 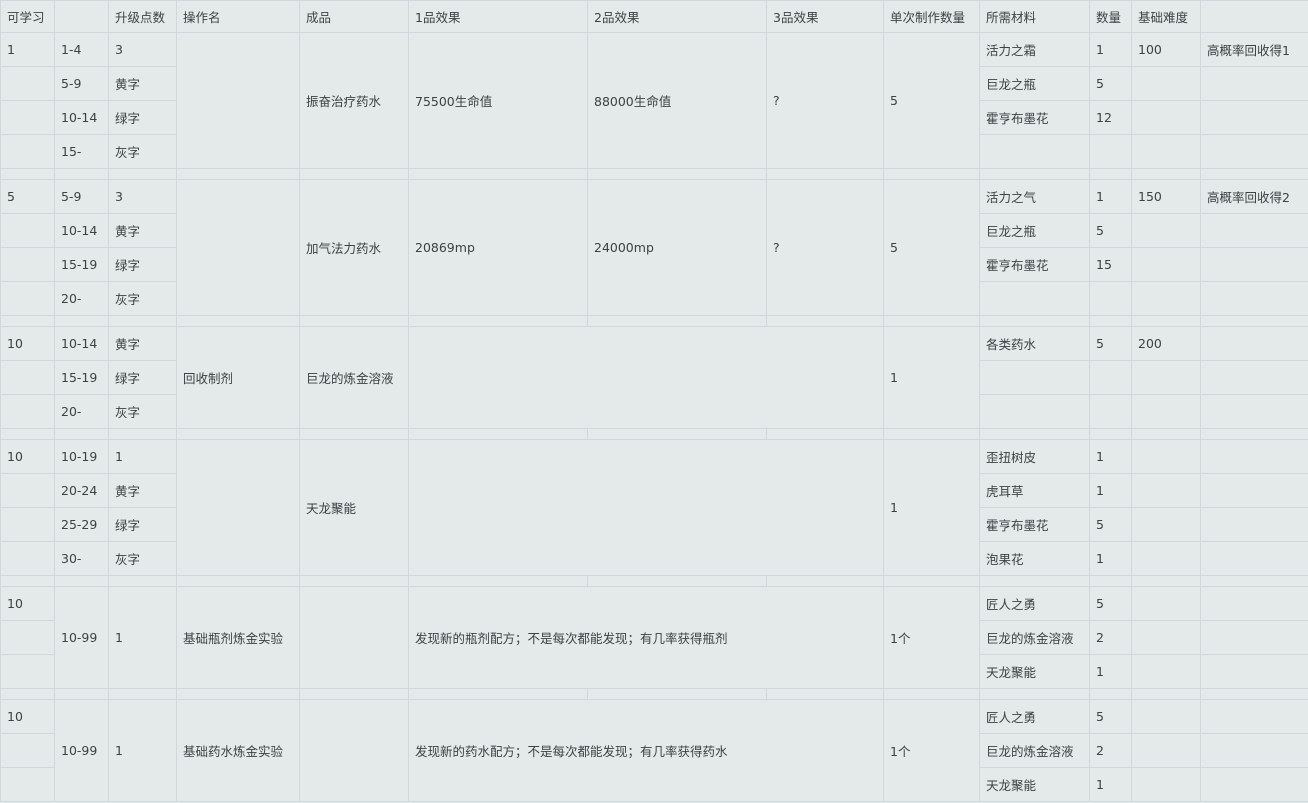 I want to click on quality1-effect: 20869mp, so click(x=498, y=247).